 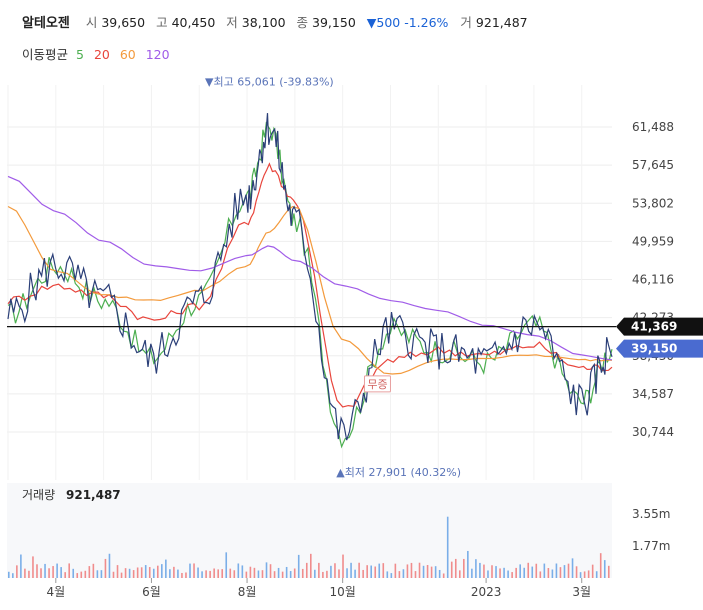 I want to click on x-tick-label: 10월, so click(x=343, y=592).